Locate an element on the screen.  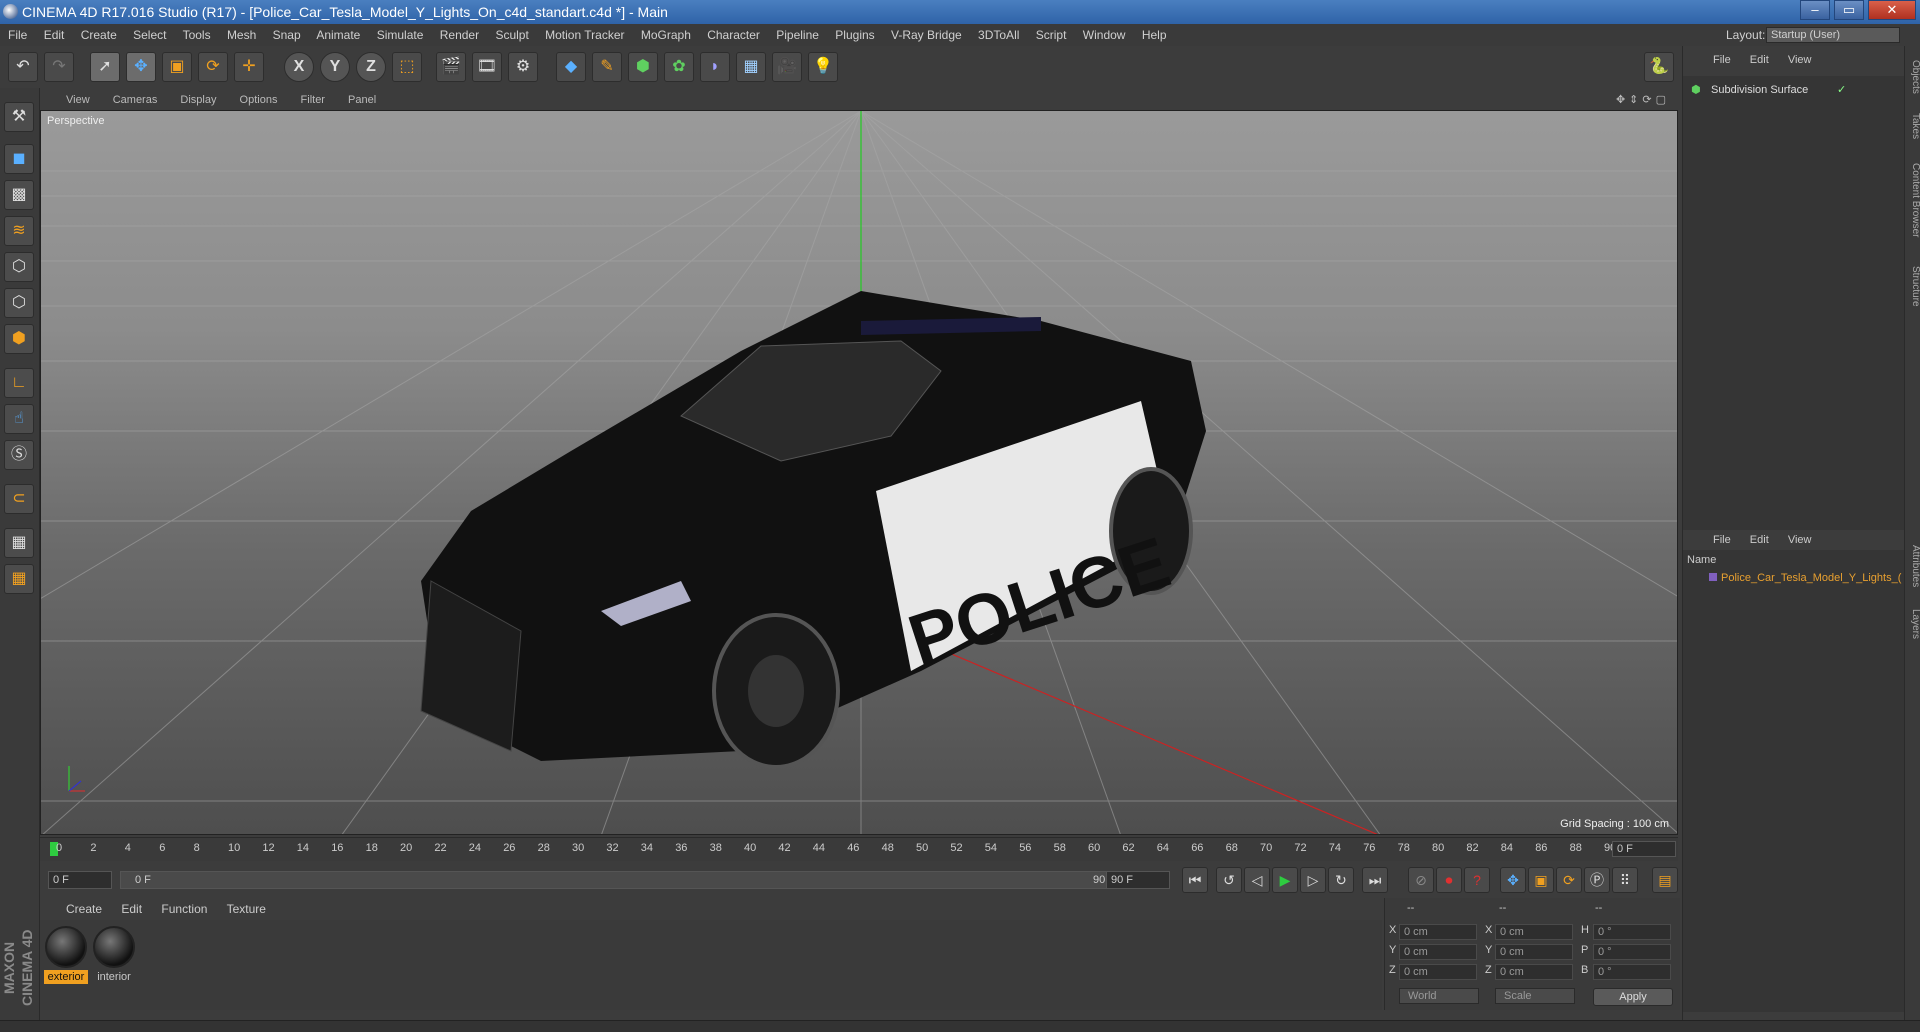
objects-menu-file: File is located at coordinates (1722, 60).